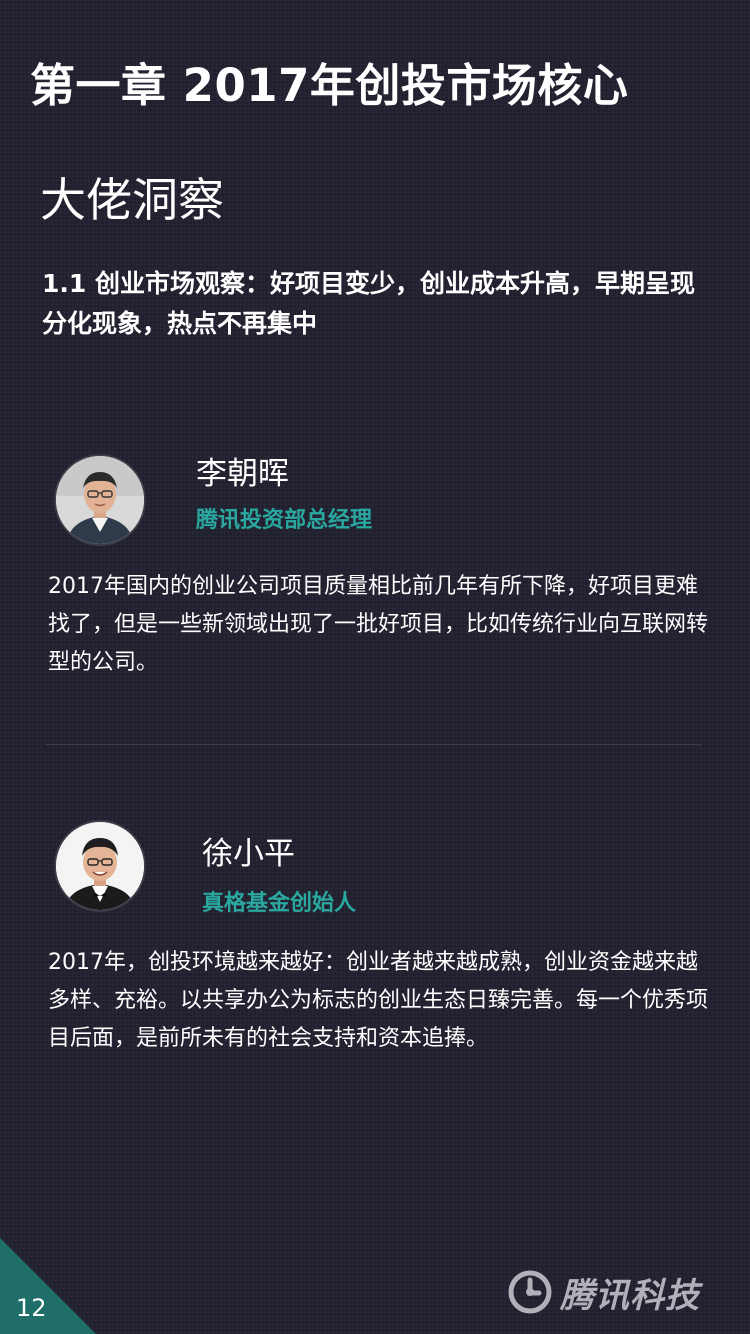 The image size is (750, 1334). Describe the element at coordinates (132, 200) in the screenshot. I see `section-title: 大佬洞察` at that location.